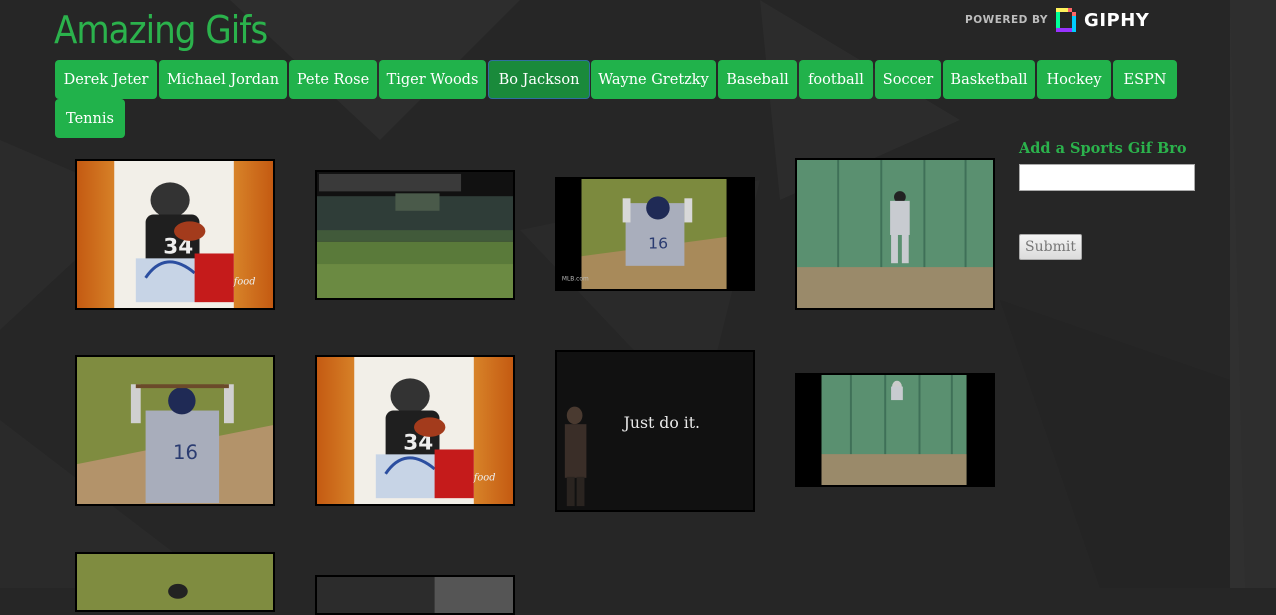 The height and width of the screenshot is (615, 1276). What do you see at coordinates (836, 79) in the screenshot?
I see `nav-item-football: football` at bounding box center [836, 79].